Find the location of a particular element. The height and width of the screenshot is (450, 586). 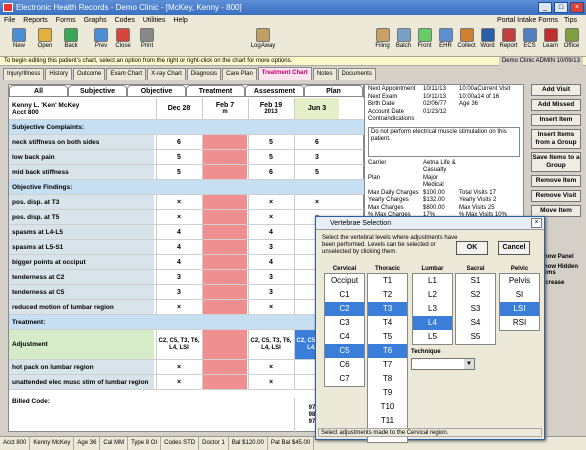

menu-right-item: Portal Intake Forms is located at coordinates (527, 21).